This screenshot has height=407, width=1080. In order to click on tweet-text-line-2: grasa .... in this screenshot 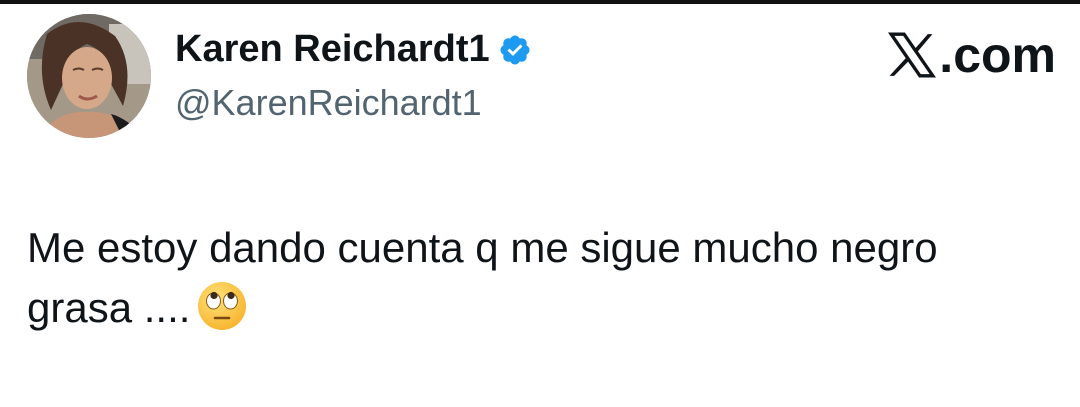, I will do `click(547, 308)`.